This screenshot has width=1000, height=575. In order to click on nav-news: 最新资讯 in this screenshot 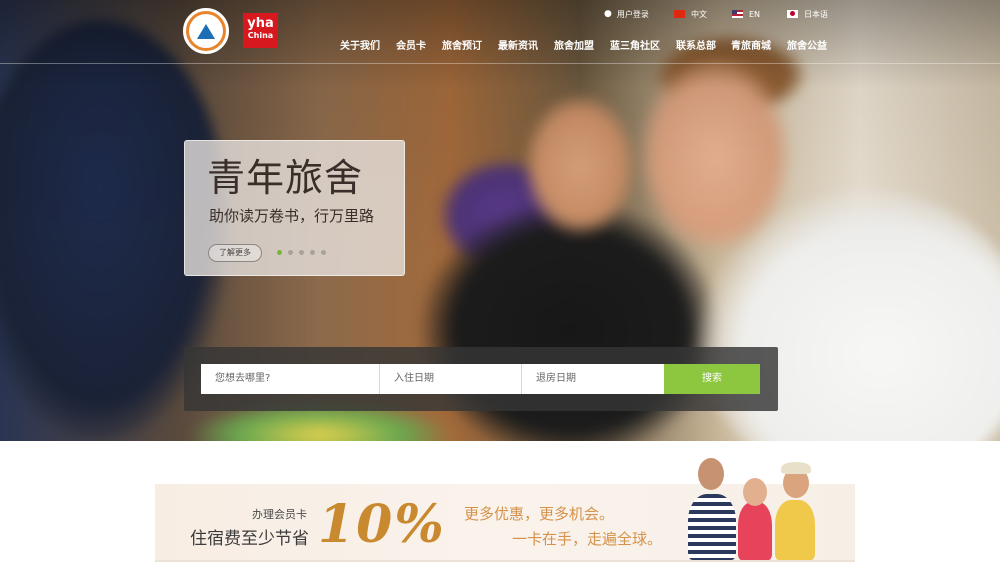, I will do `click(518, 44)`.